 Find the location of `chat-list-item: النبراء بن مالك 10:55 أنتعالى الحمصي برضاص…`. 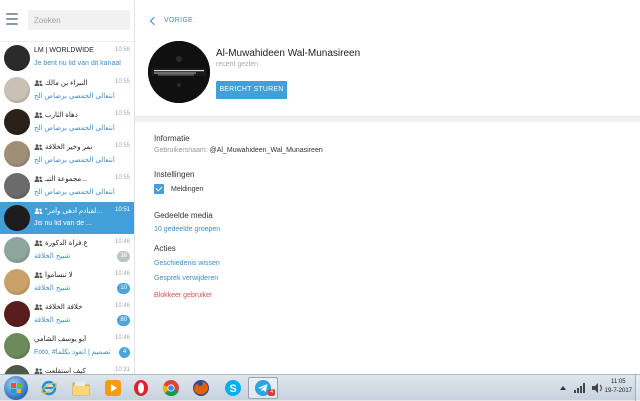

chat-list-item: النبراء بن مالك 10:55 أنتعالى الحمصي برضاص… is located at coordinates (67, 90).